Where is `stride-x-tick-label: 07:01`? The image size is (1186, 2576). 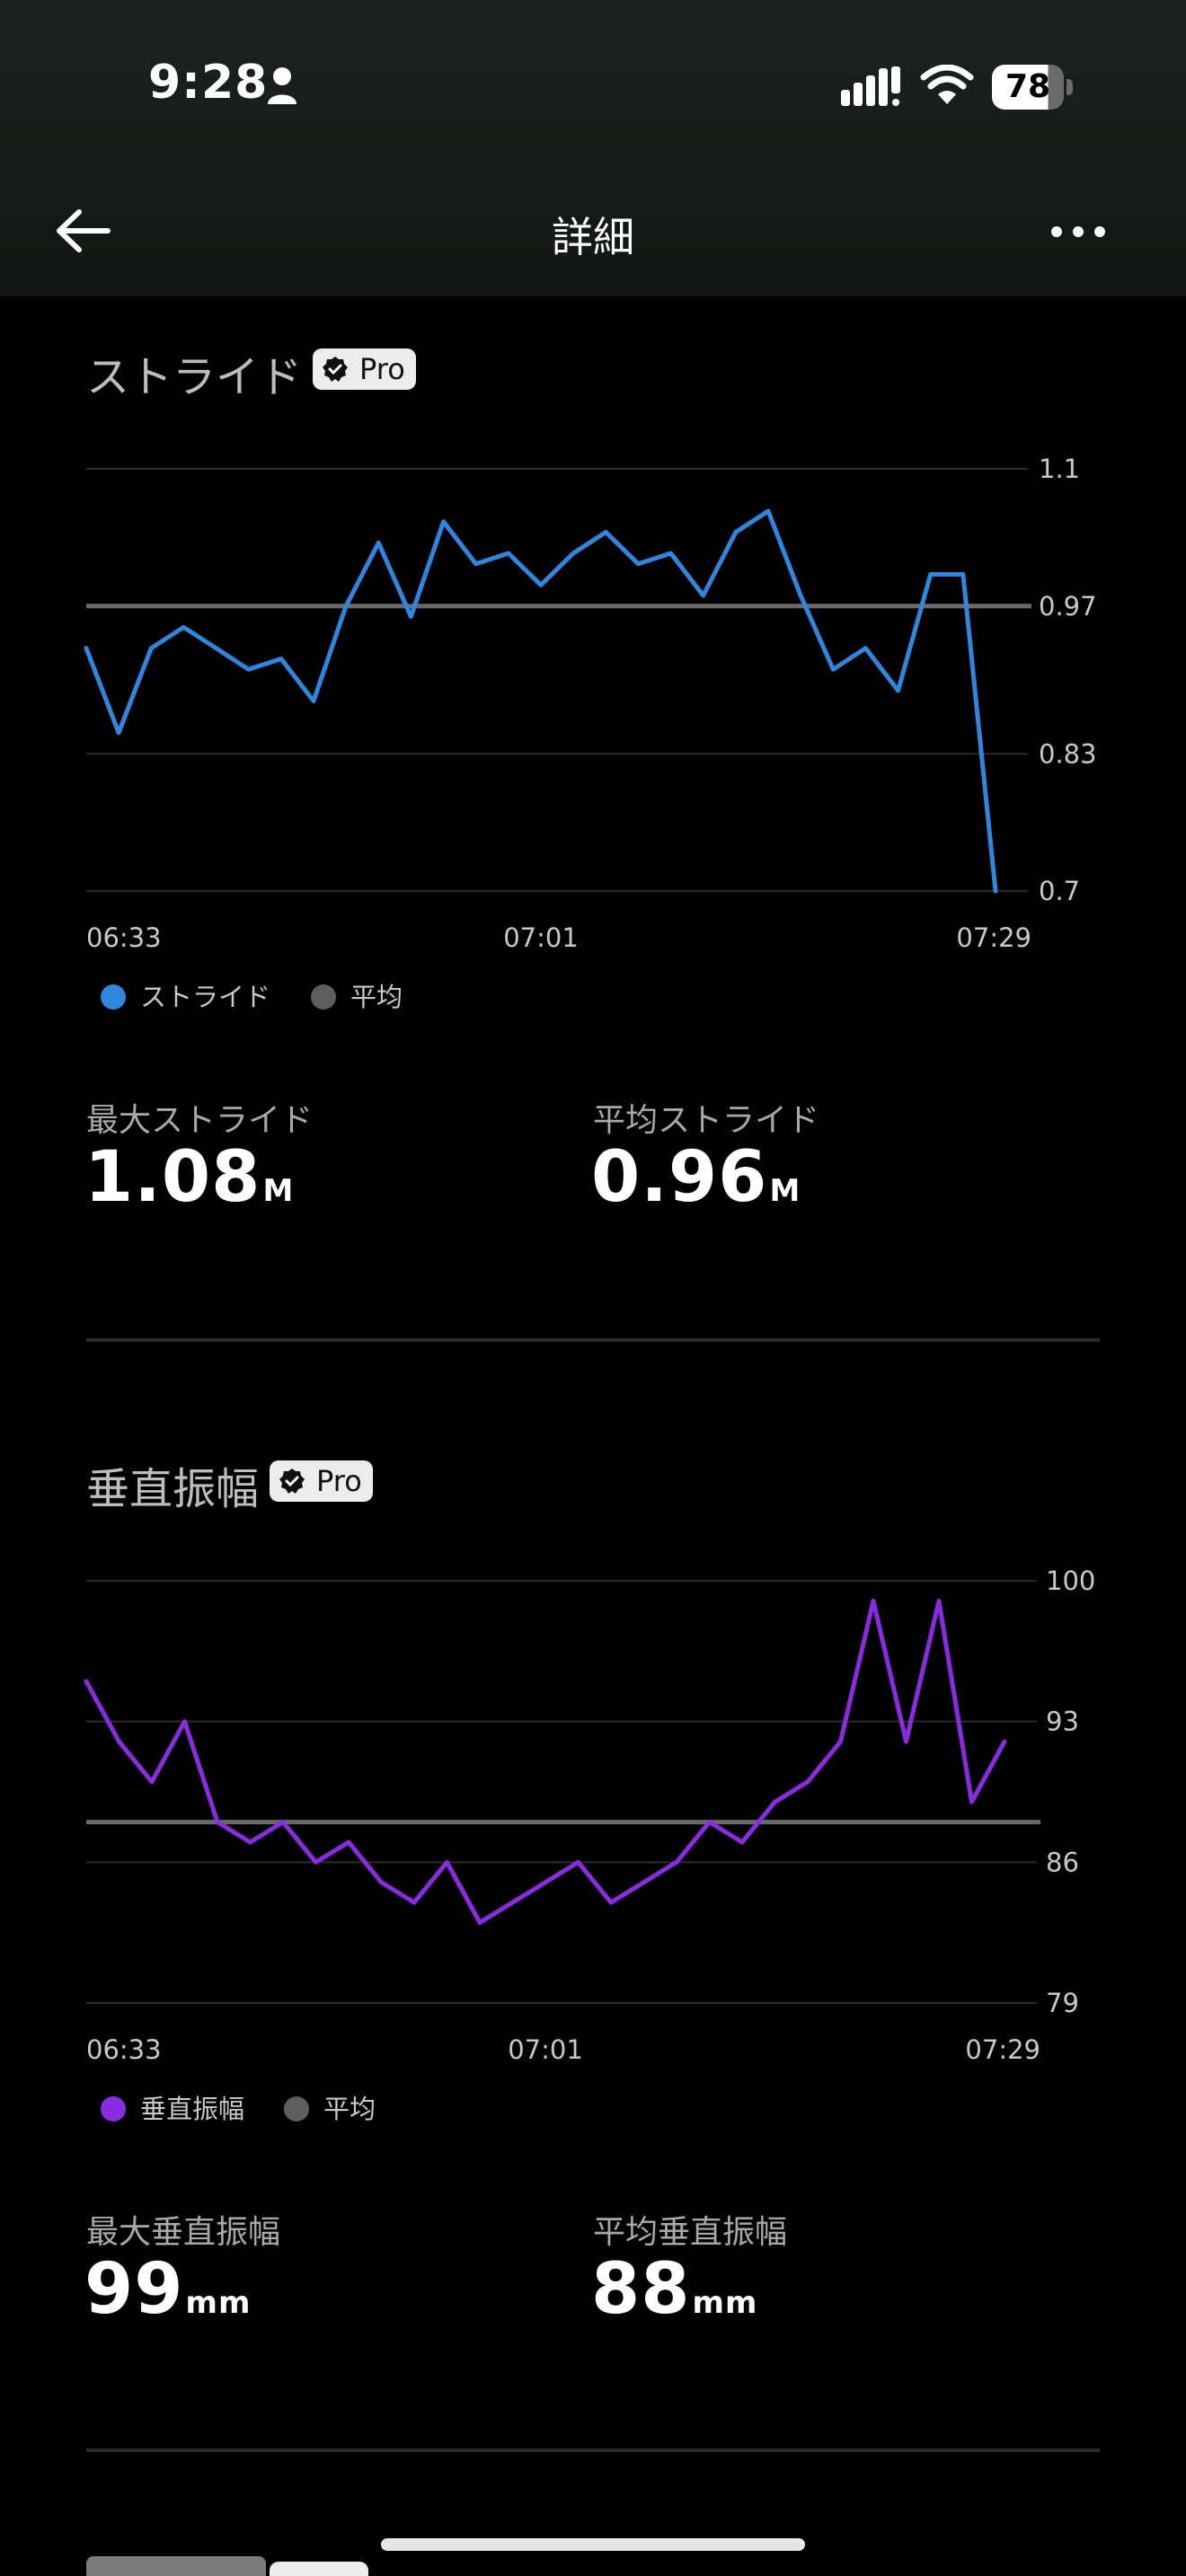 stride-x-tick-label: 07:01 is located at coordinates (541, 937).